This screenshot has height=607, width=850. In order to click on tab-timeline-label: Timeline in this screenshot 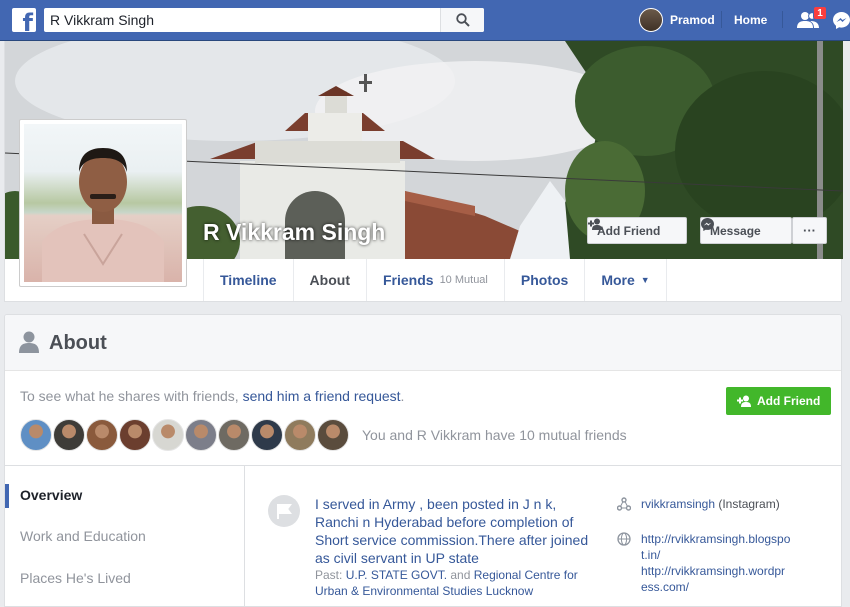, I will do `click(248, 280)`.